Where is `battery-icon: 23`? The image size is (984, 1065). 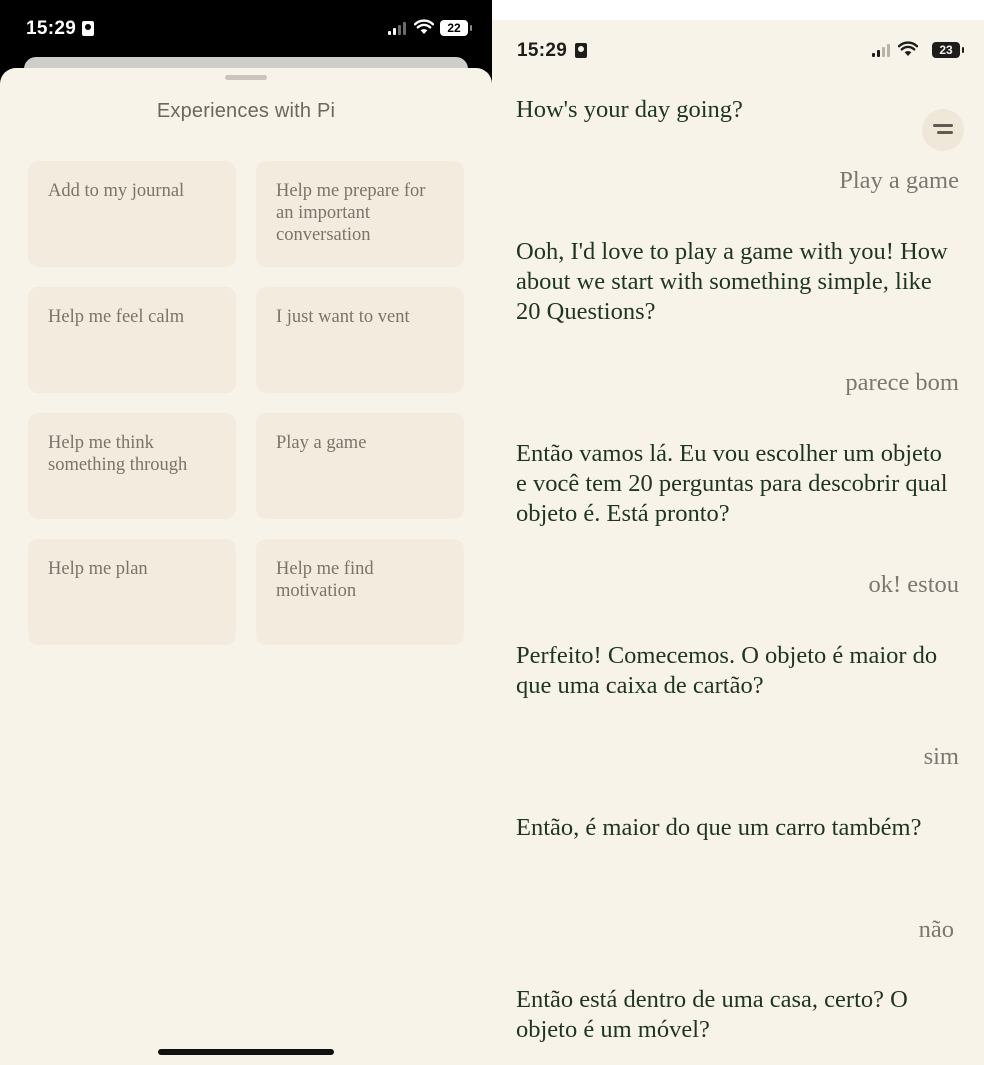
battery-icon: 23 is located at coordinates (948, 50).